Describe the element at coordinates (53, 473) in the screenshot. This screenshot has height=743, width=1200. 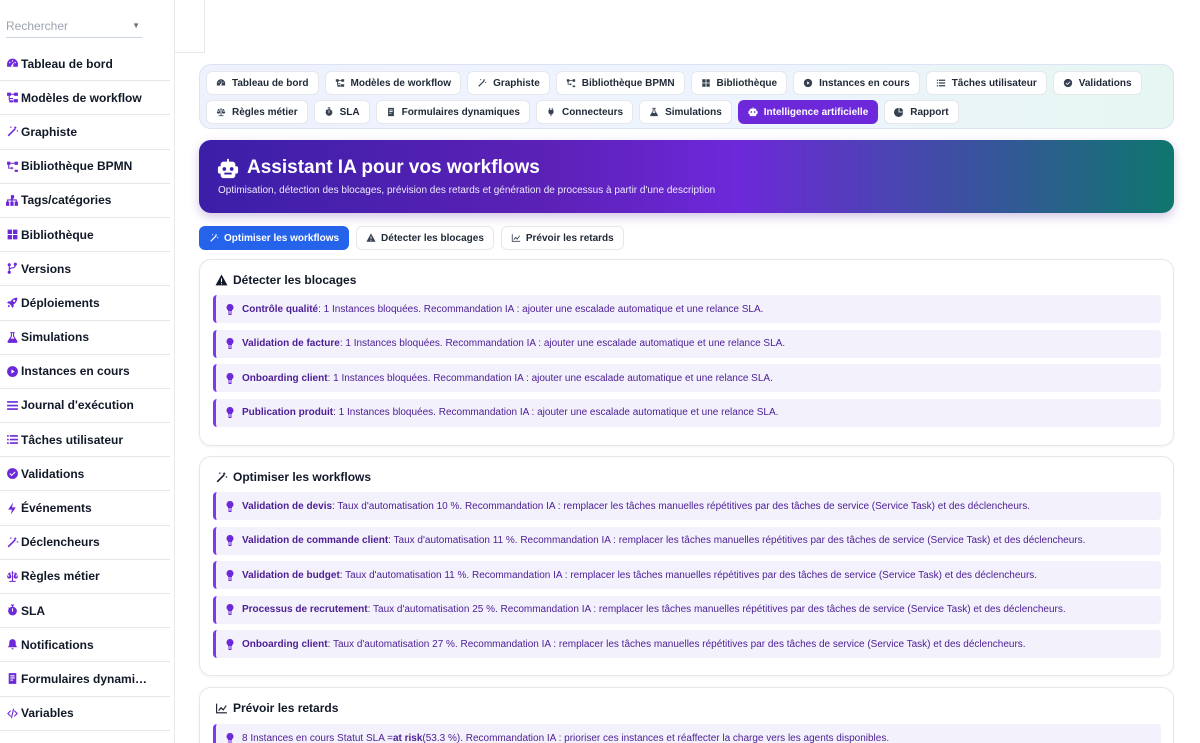
I see `sidebar-item-label: Validations` at that location.